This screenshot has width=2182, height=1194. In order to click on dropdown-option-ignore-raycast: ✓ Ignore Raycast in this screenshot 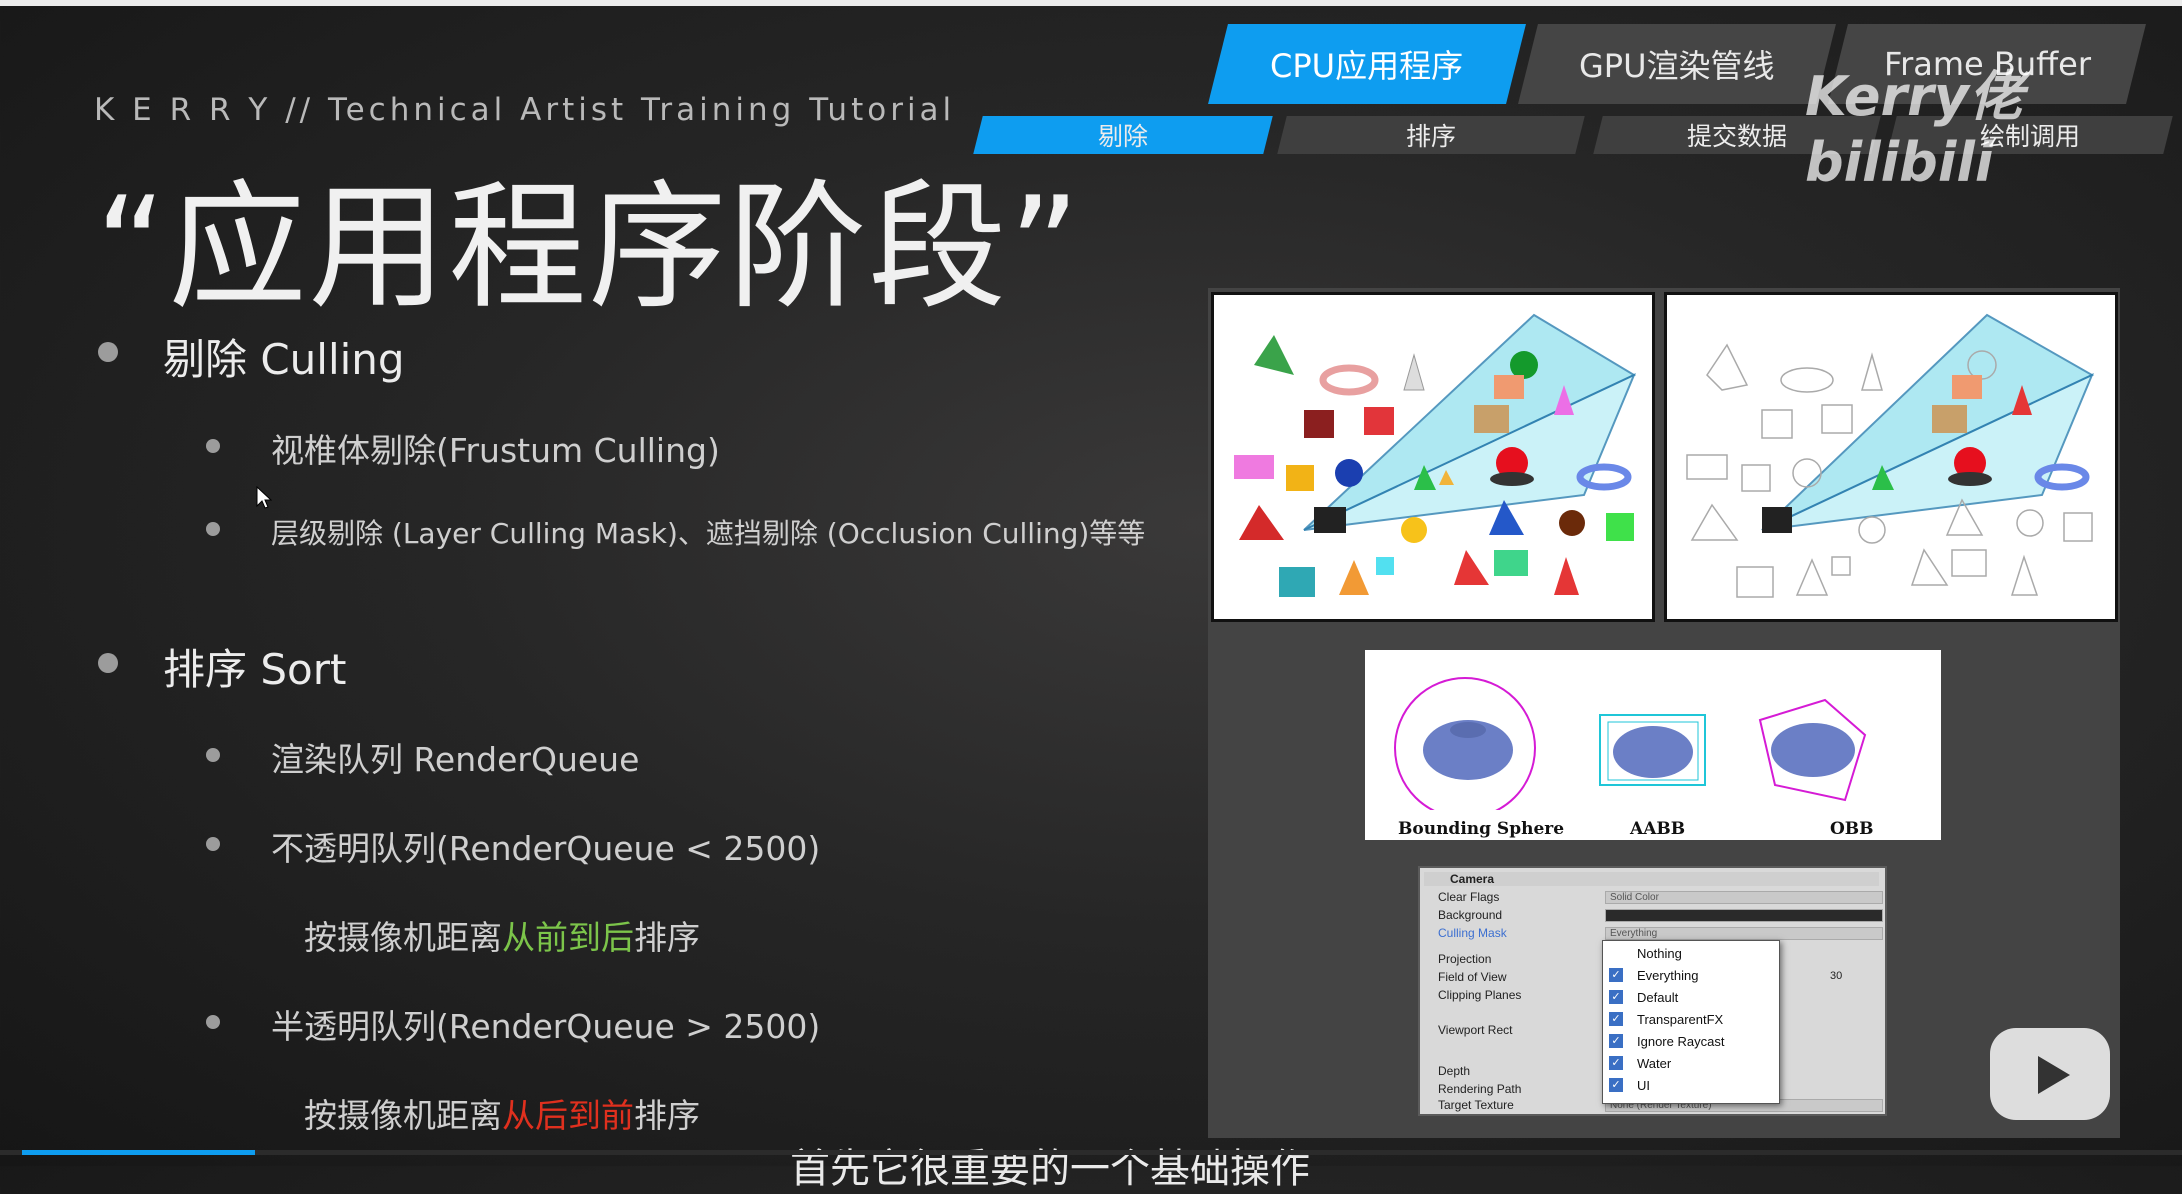, I will do `click(1691, 1042)`.